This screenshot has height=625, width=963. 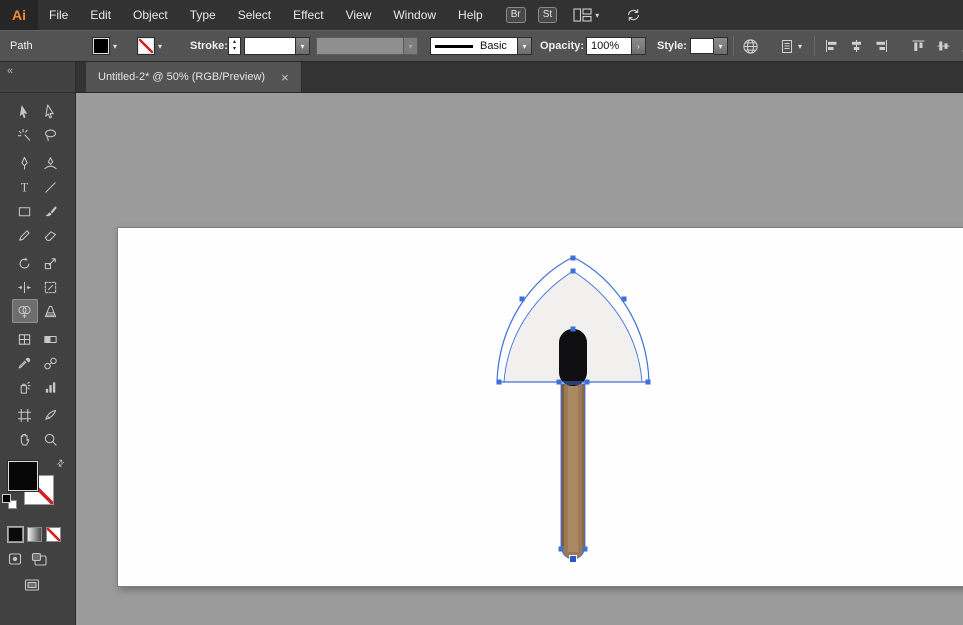 I want to click on color-button, so click(x=15, y=534).